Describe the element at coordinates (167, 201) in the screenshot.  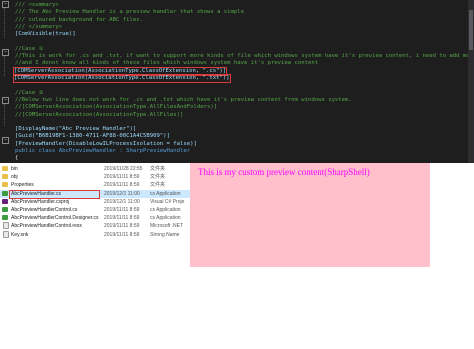
I see `file-type: Visual C# Proje` at that location.